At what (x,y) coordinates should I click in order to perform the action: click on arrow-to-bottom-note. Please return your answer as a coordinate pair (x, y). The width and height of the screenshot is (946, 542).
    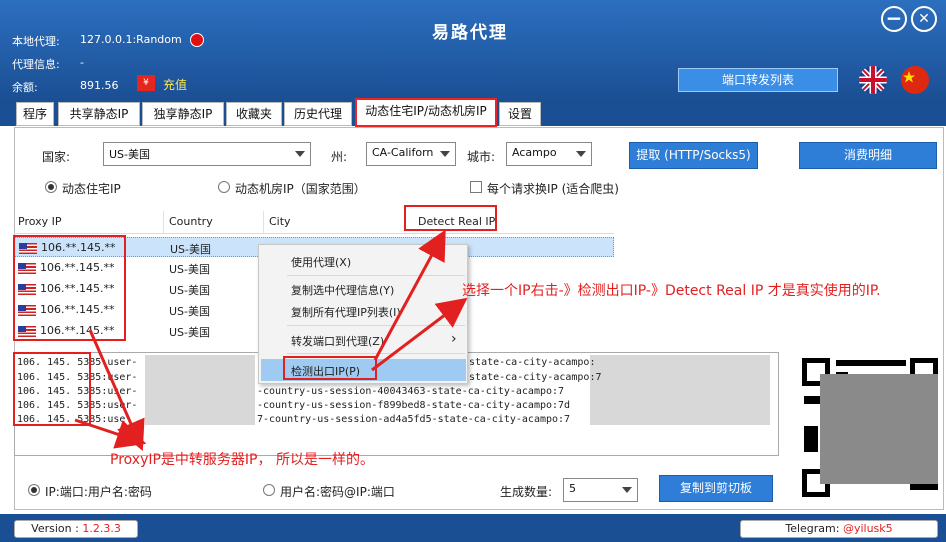
    Looking at the image, I should click on (110, 433).